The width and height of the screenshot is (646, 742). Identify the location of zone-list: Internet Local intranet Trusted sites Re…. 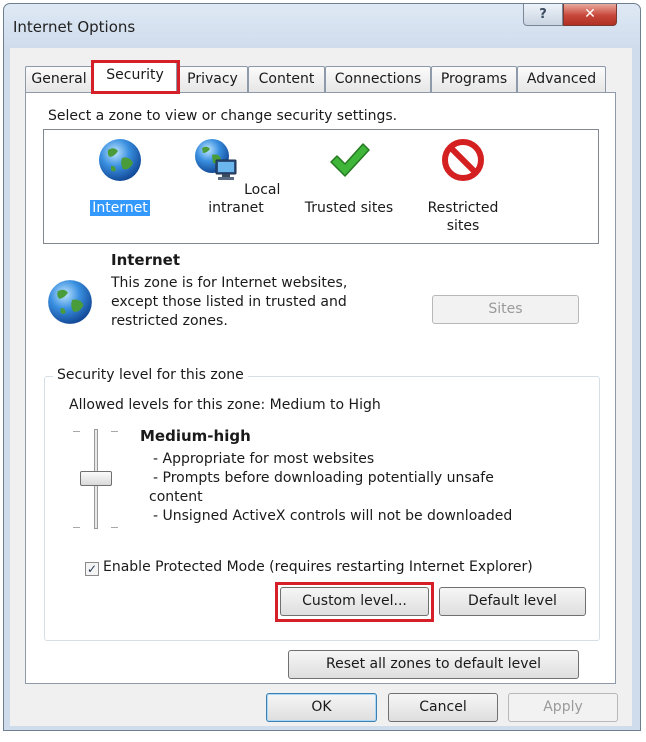
(321, 186).